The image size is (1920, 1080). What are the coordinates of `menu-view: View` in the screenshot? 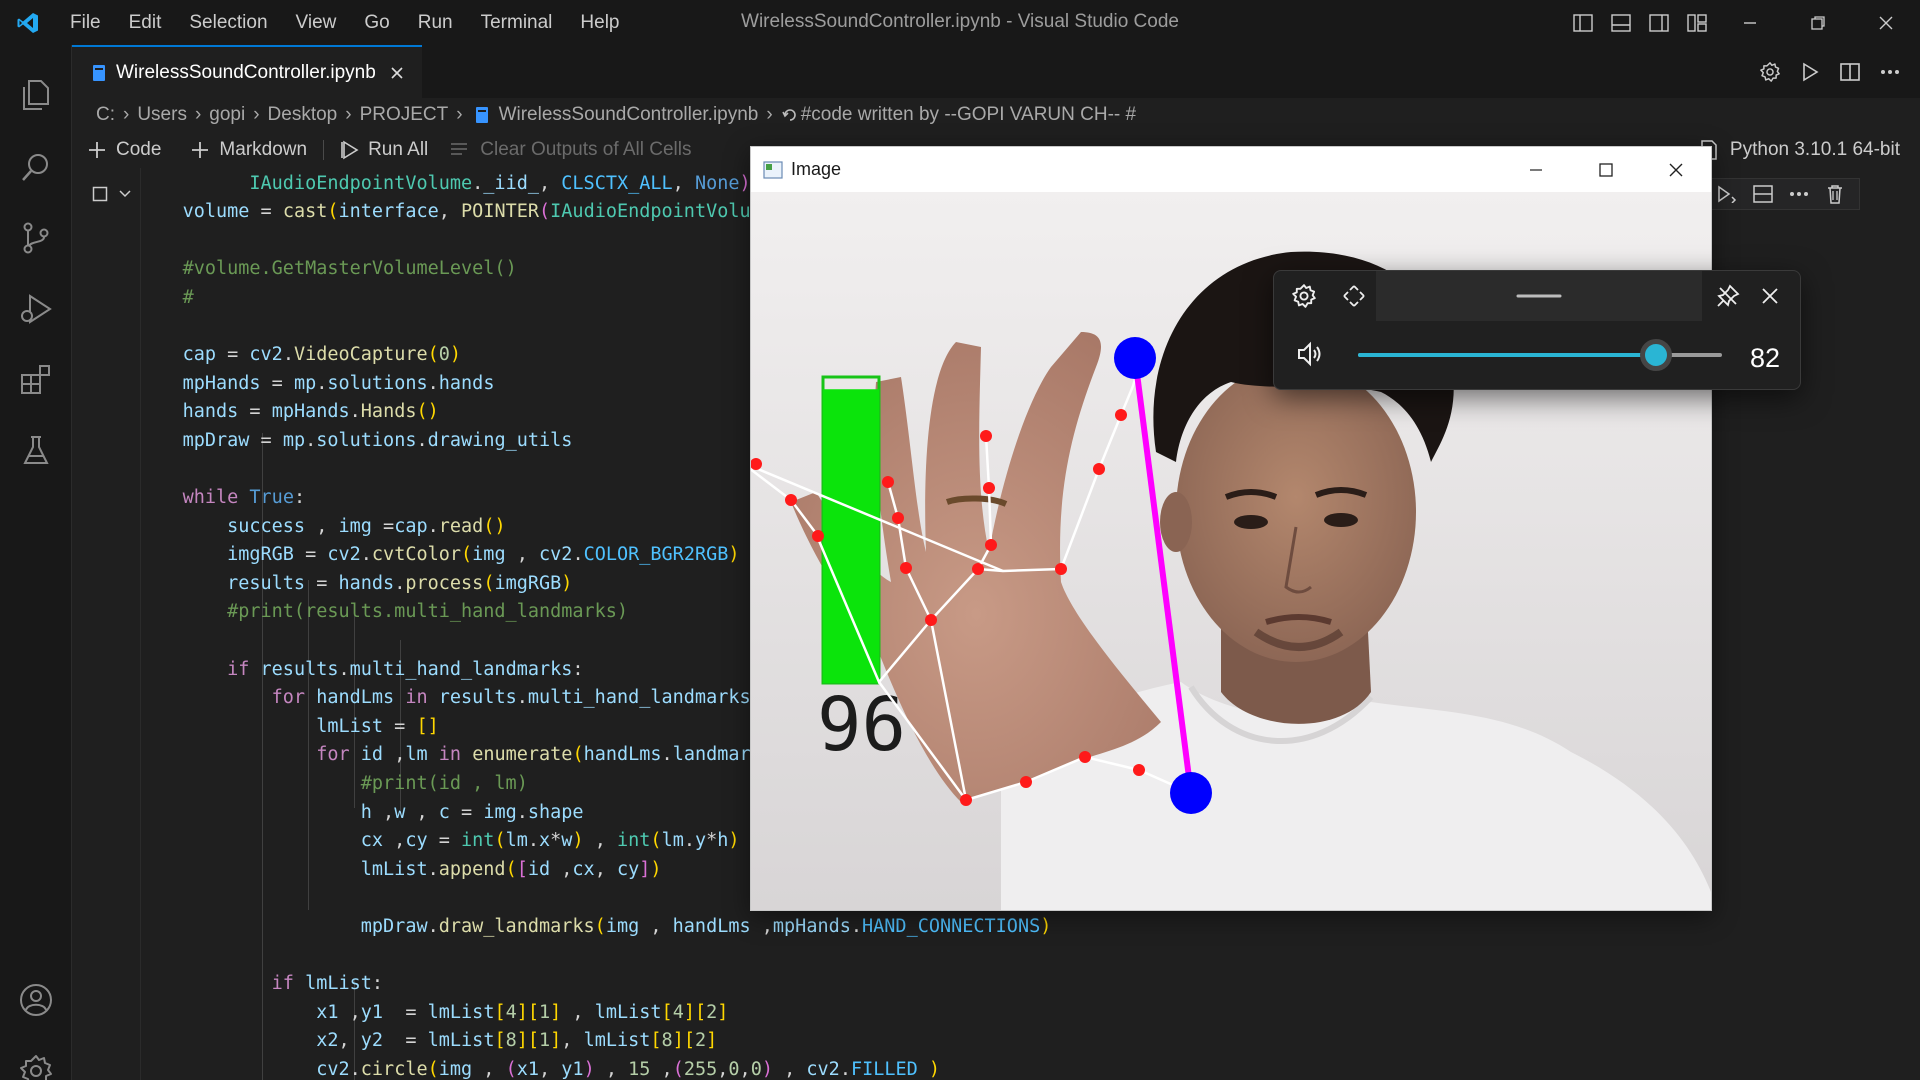 It's located at (316, 23).